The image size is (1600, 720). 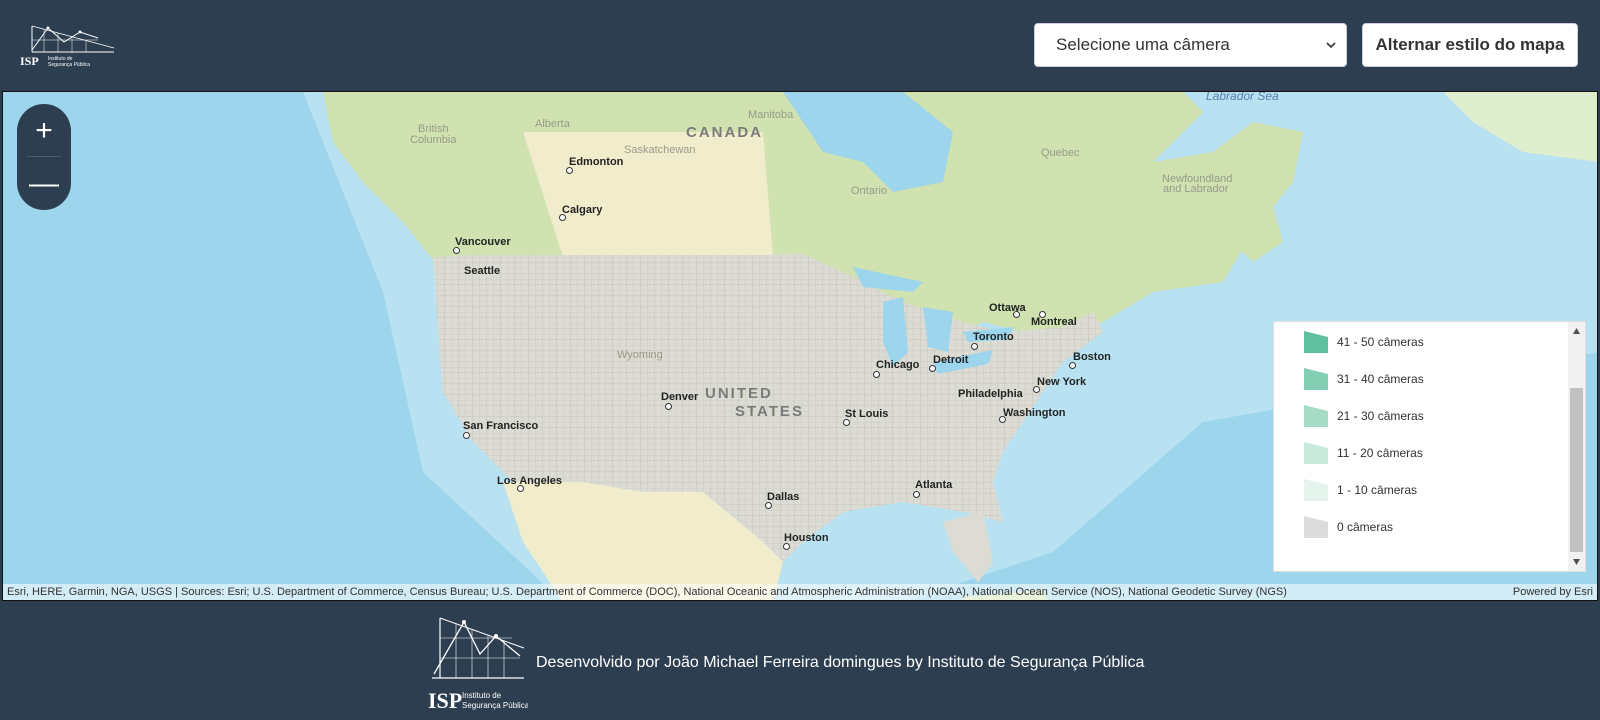 What do you see at coordinates (680, 397) in the screenshot?
I see `map-label-city: Denver` at bounding box center [680, 397].